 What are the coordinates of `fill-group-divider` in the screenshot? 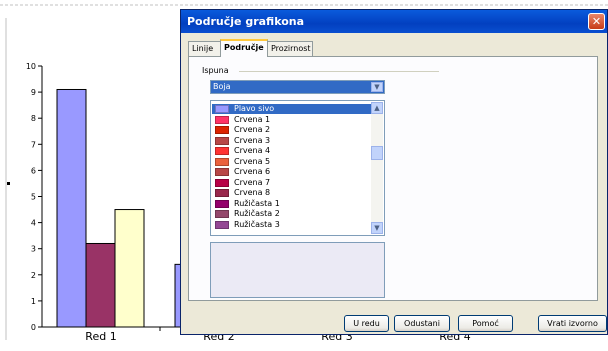 It's located at (339, 71).